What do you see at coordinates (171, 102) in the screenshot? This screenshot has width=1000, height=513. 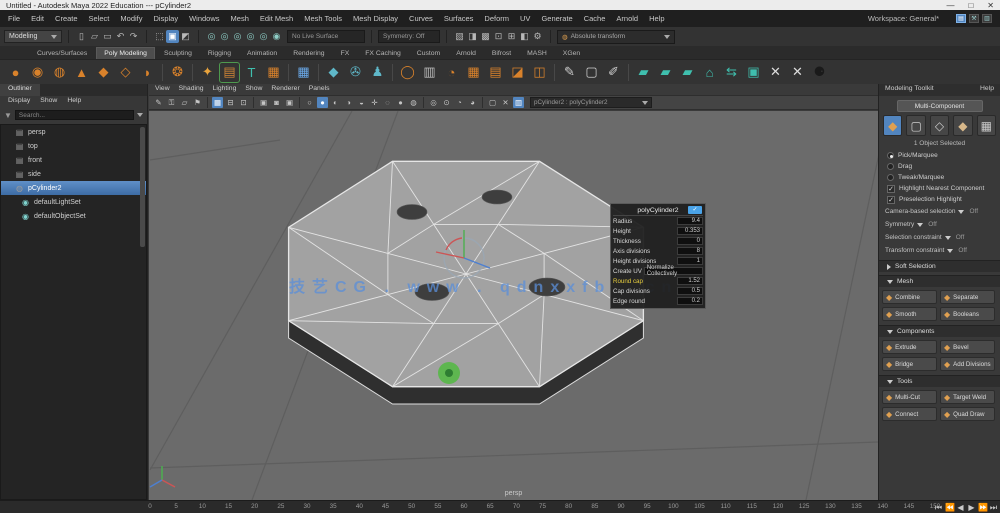 I see `lock-camera-icon: ⚿` at bounding box center [171, 102].